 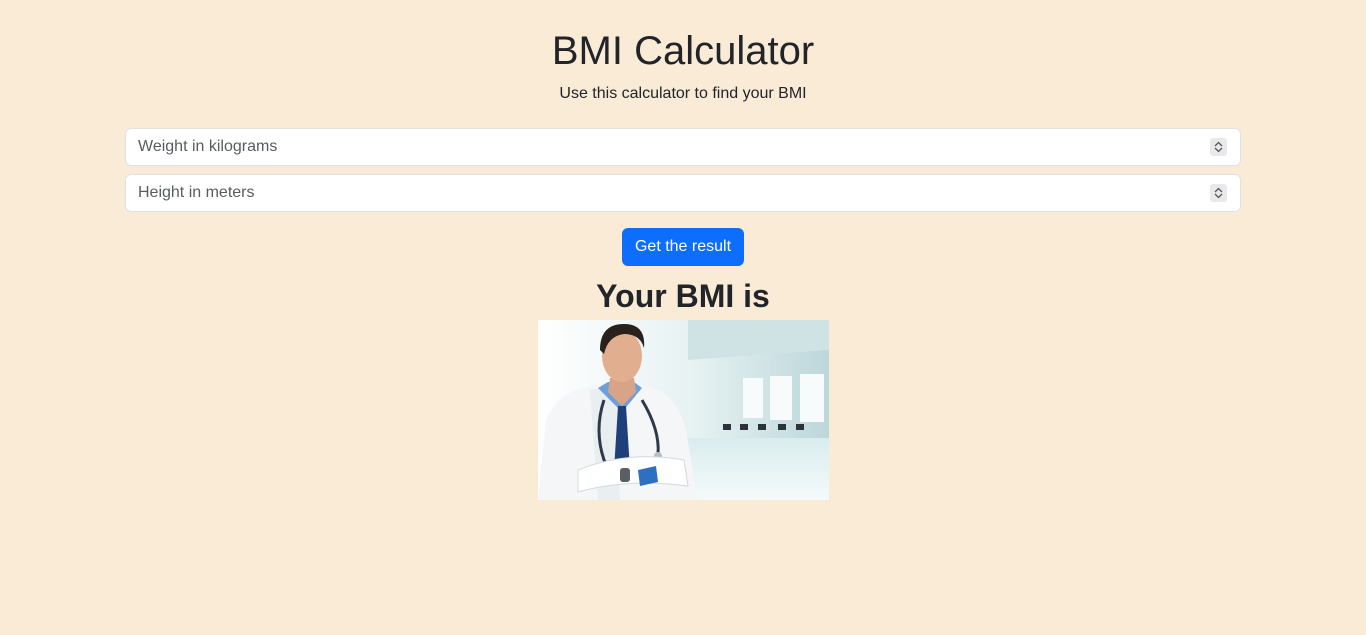 What do you see at coordinates (683, 410) in the screenshot?
I see `doctor-photo` at bounding box center [683, 410].